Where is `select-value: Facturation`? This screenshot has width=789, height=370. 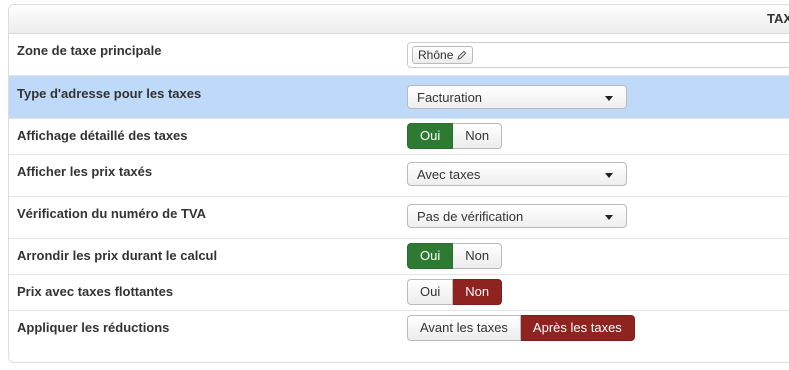
select-value: Facturation is located at coordinates (450, 97).